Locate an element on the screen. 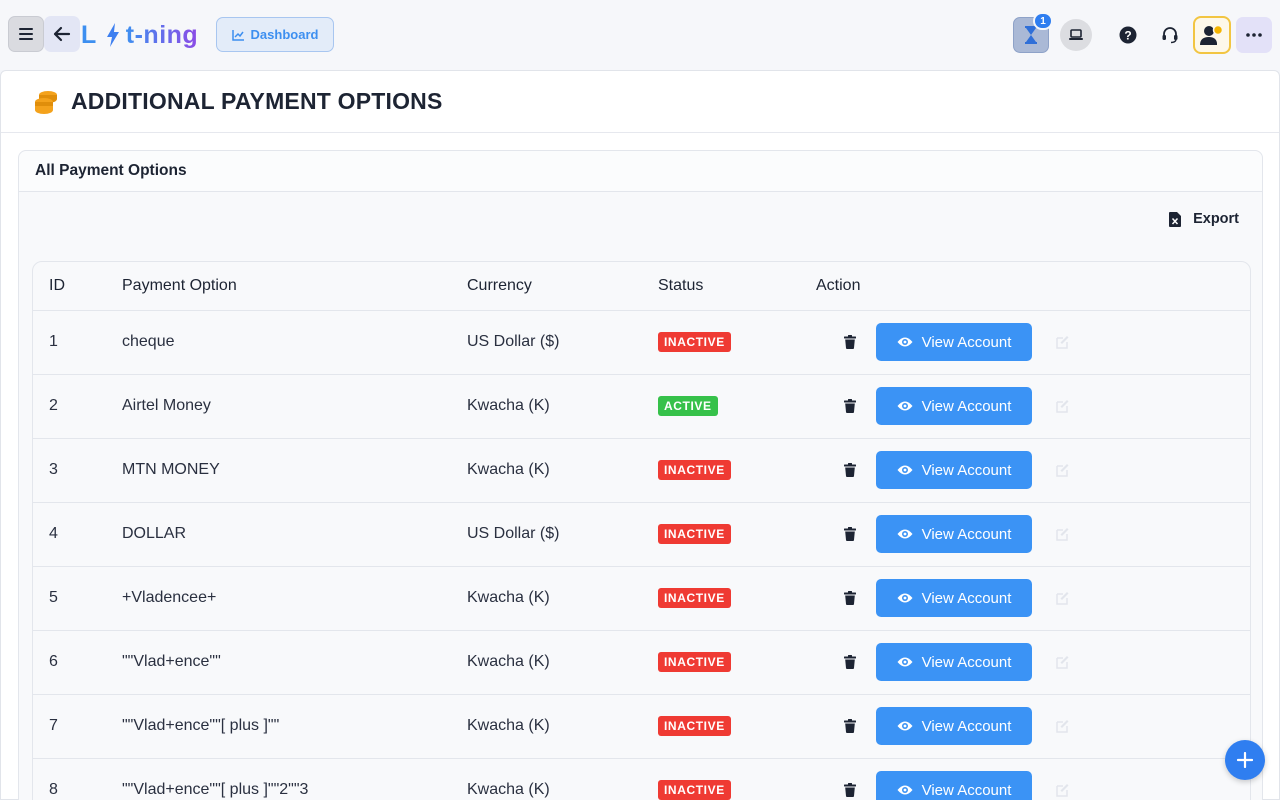  hourglass-icon is located at coordinates (1031, 35).